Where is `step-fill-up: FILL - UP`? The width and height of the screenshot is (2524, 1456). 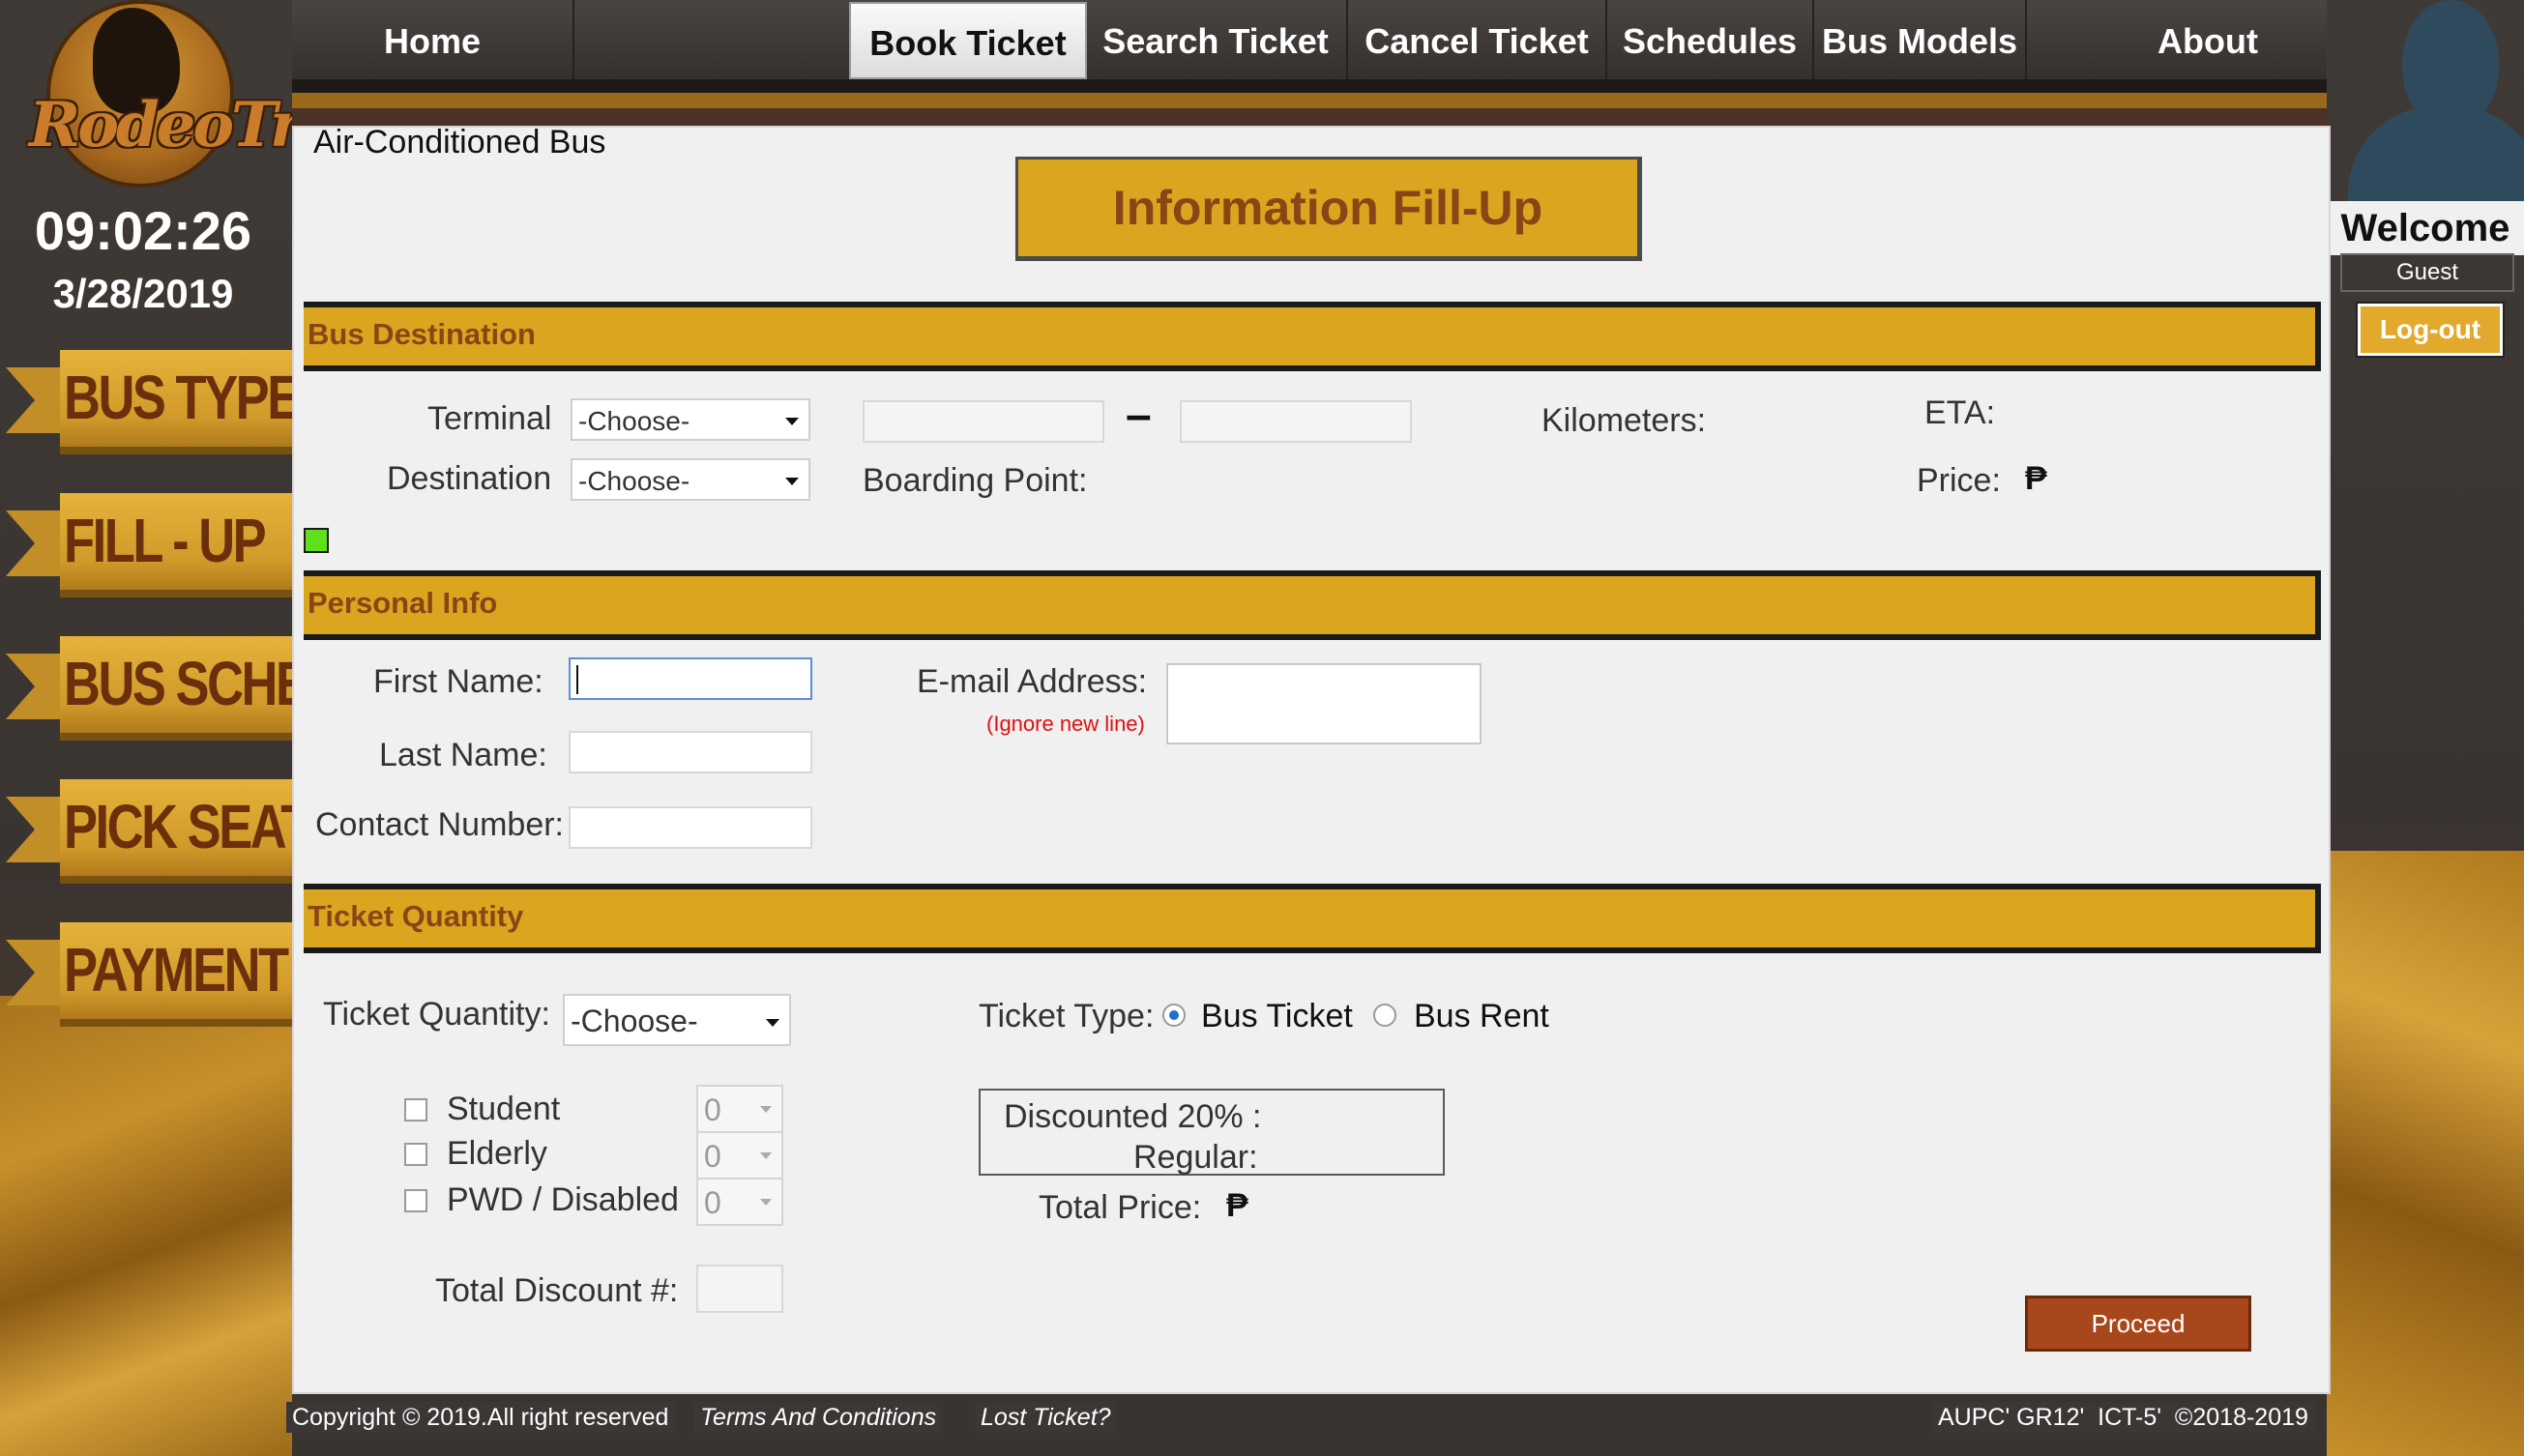
step-fill-up: FILL - UP is located at coordinates (149, 546).